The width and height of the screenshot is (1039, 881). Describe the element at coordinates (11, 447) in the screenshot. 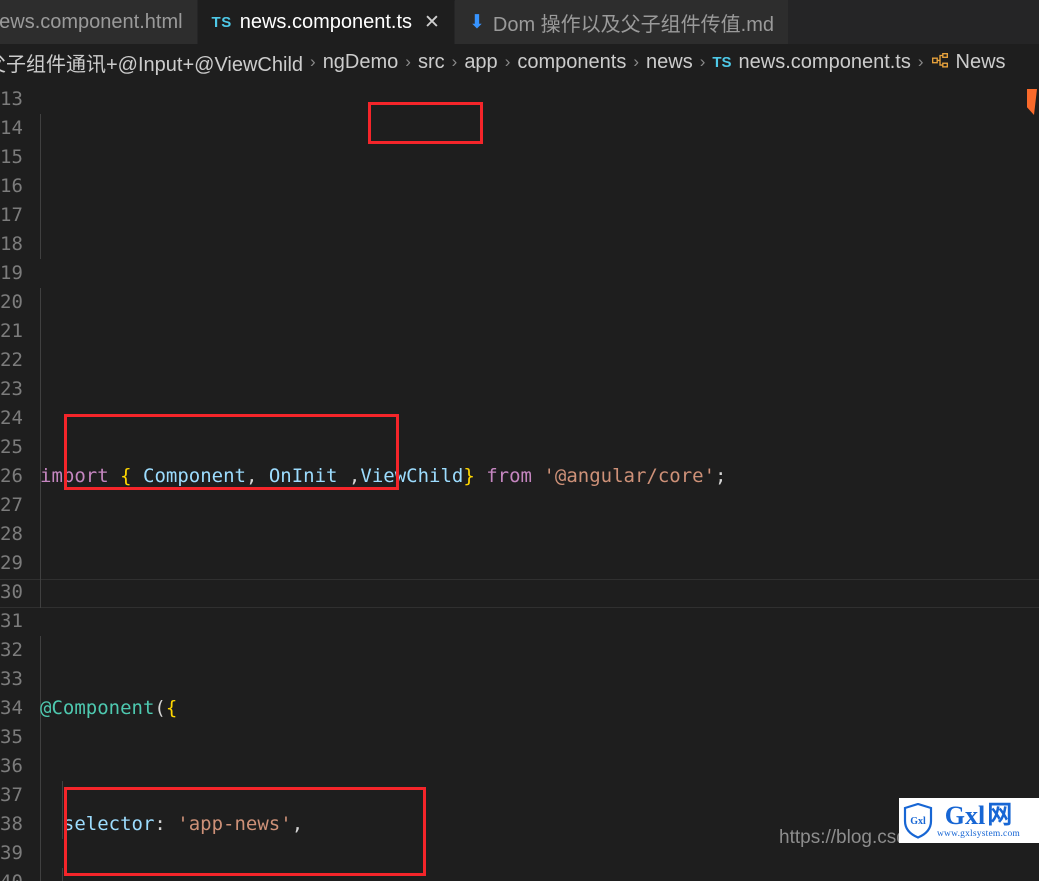

I see `line-number: 25` at that location.